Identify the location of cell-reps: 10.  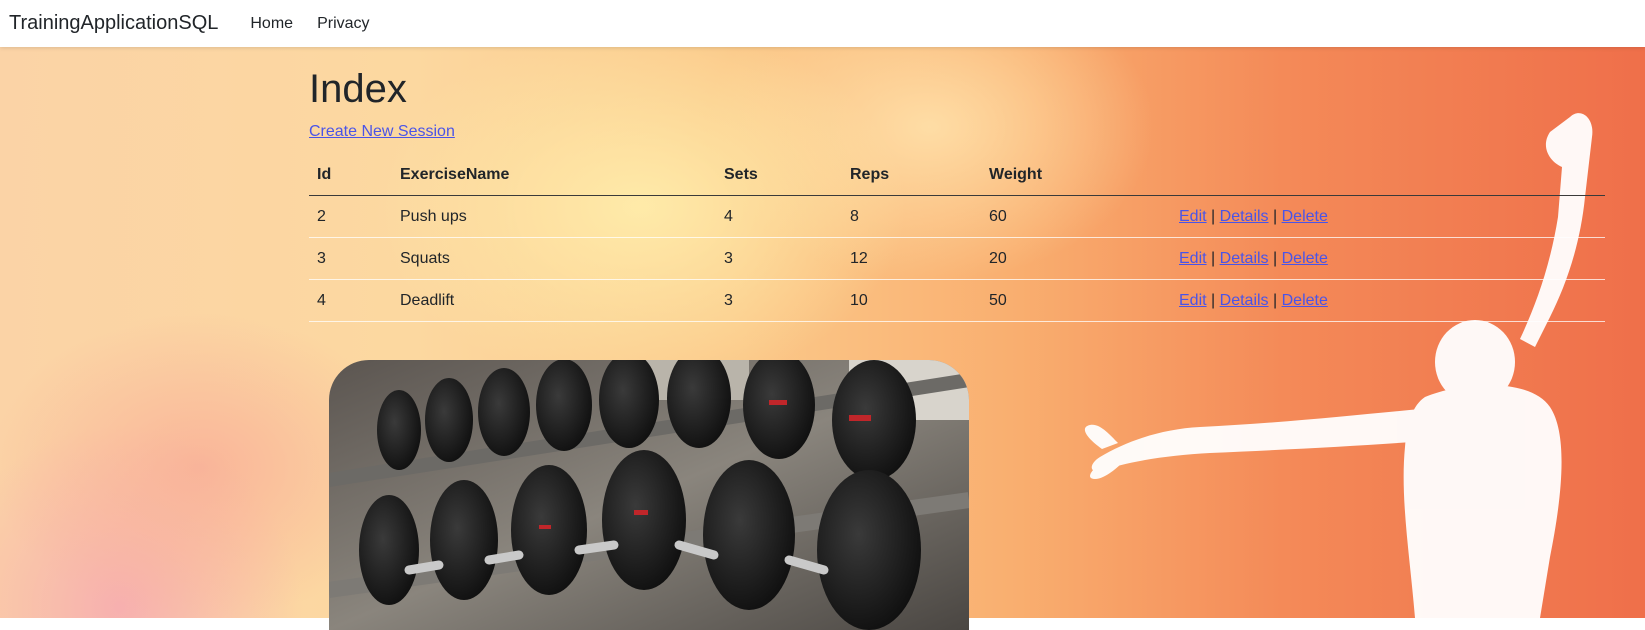
(911, 300).